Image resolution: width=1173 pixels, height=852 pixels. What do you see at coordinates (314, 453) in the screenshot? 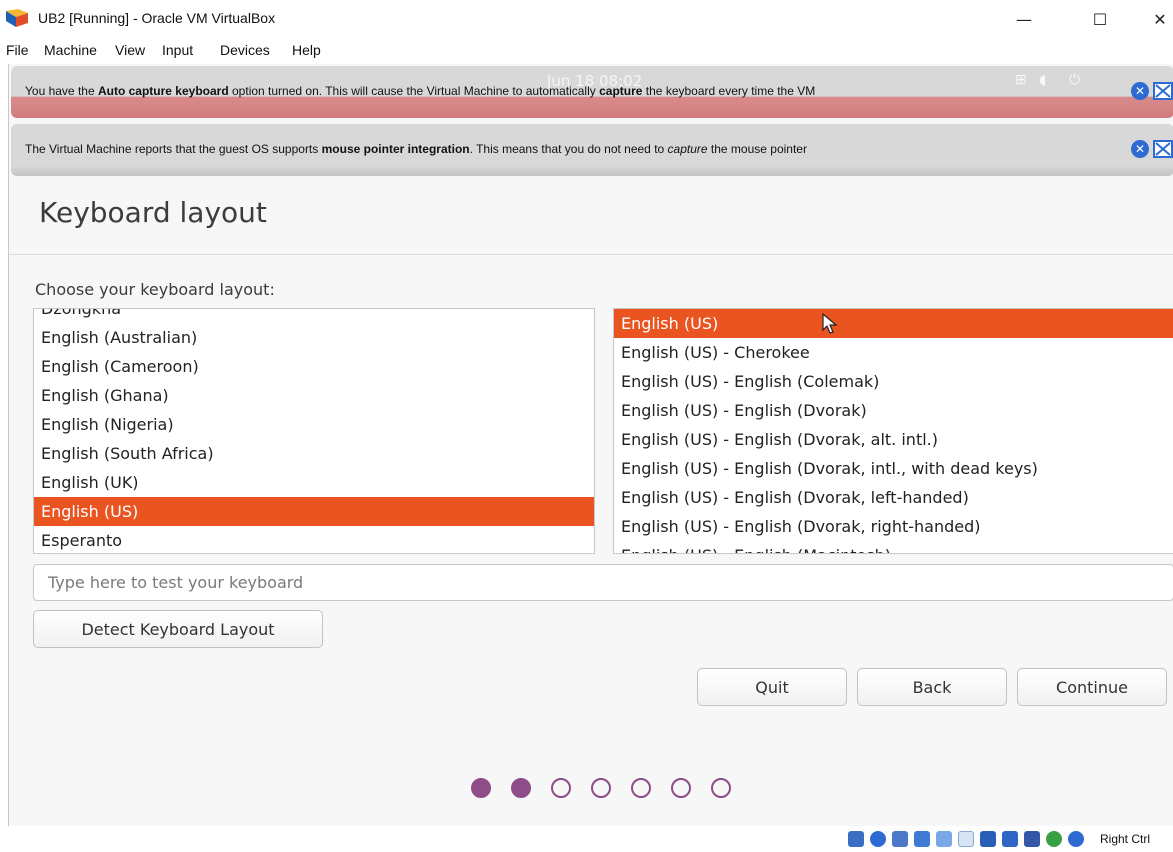
I see `list-item: English (South Africa)` at bounding box center [314, 453].